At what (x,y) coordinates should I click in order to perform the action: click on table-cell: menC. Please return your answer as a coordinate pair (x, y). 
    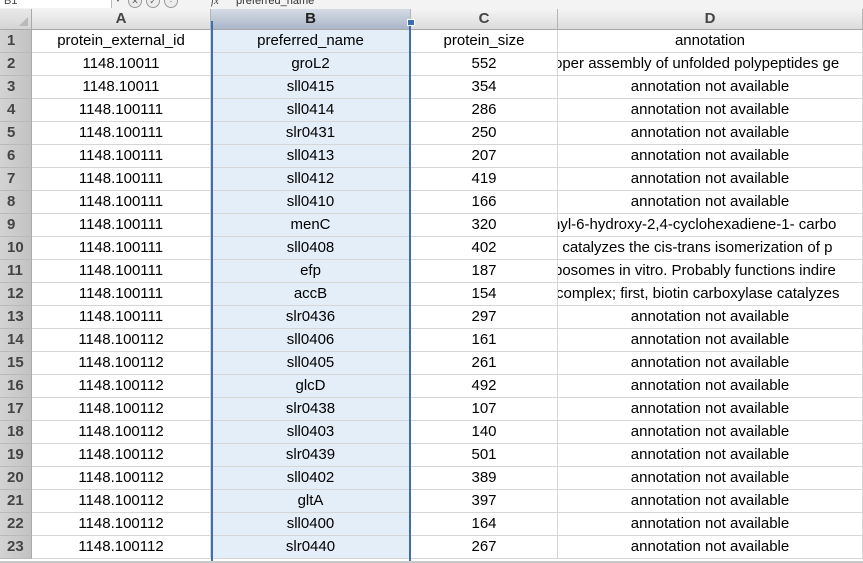
    Looking at the image, I should click on (311, 225).